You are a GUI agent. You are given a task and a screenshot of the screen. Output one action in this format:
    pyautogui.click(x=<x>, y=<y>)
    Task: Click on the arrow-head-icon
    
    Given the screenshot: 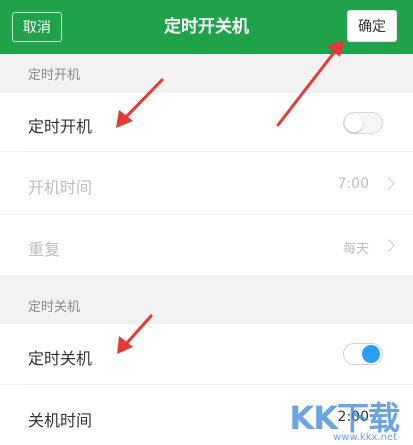 What is the action you would take?
    pyautogui.click(x=335, y=48)
    